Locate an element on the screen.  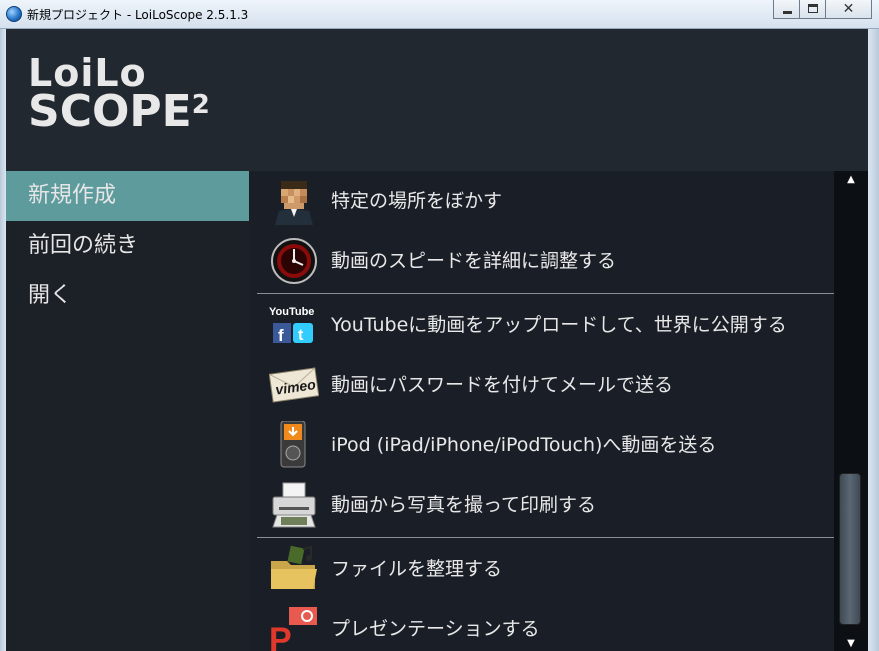
folder-music-icon is located at coordinates (294, 567).